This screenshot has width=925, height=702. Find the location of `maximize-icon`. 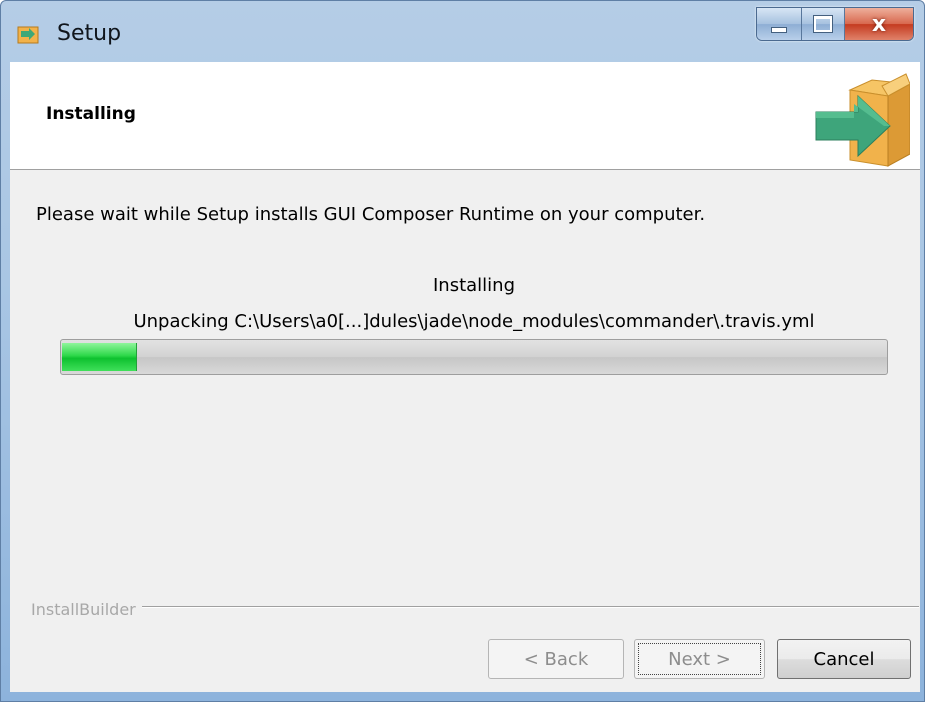

maximize-icon is located at coordinates (823, 24).